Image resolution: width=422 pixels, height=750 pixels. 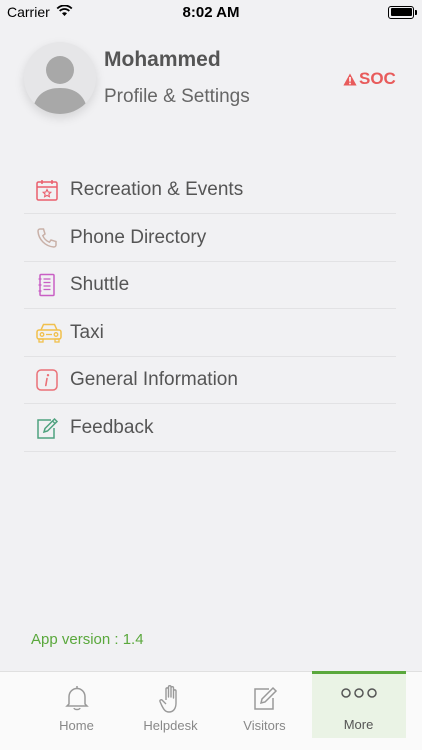 I want to click on soc-button: SOC, so click(x=369, y=79).